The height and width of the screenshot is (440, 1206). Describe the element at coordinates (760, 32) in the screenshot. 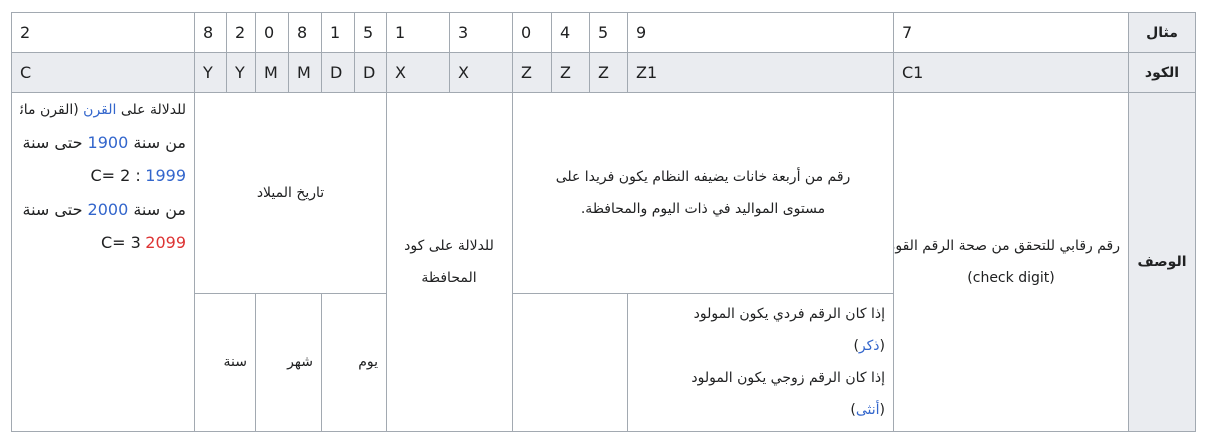

I see `example-digit-2: 9` at that location.